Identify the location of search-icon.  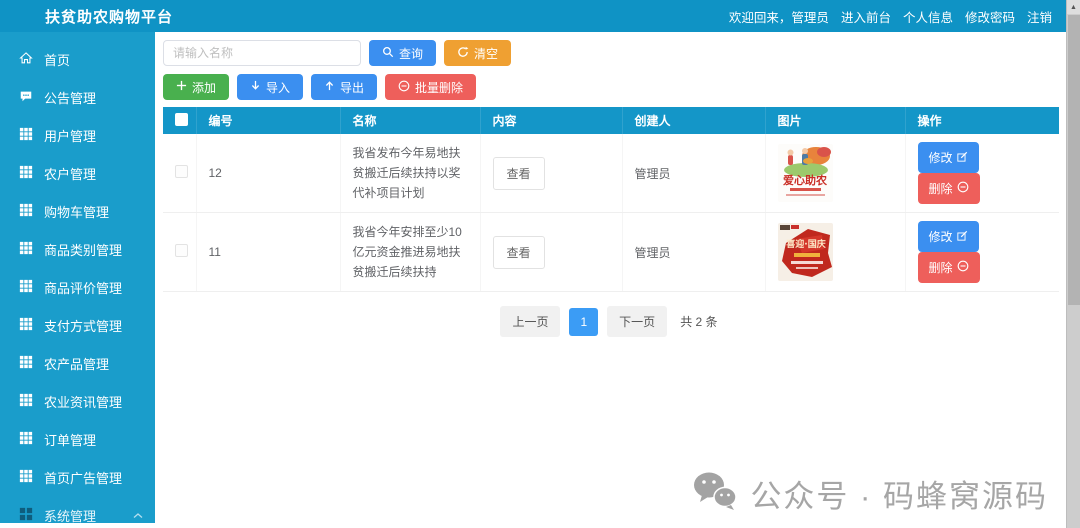
(388, 53).